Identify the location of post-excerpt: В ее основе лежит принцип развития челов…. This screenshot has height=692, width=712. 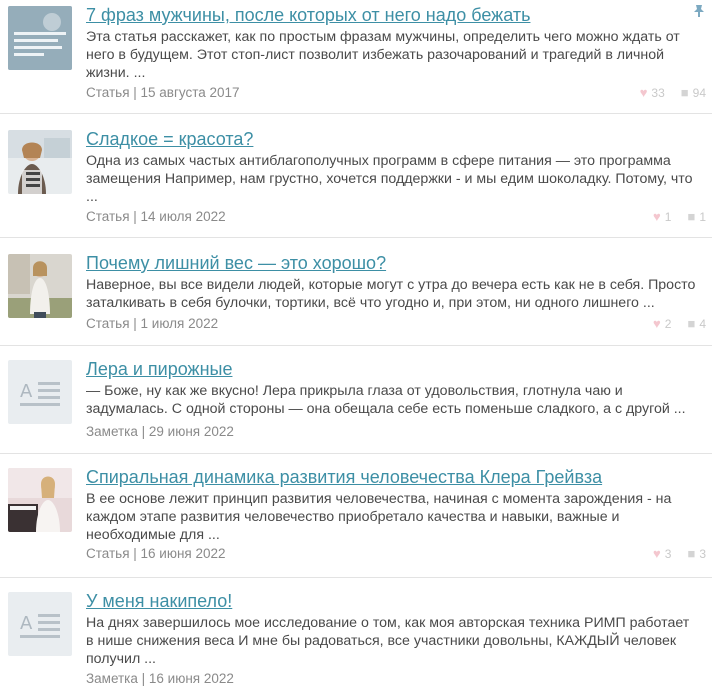
(379, 517).